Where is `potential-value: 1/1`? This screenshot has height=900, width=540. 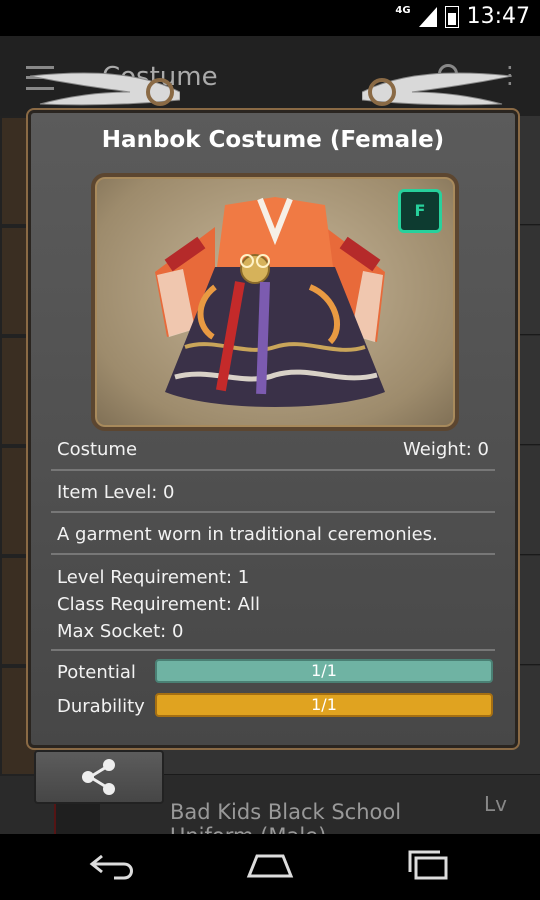 potential-value: 1/1 is located at coordinates (324, 670).